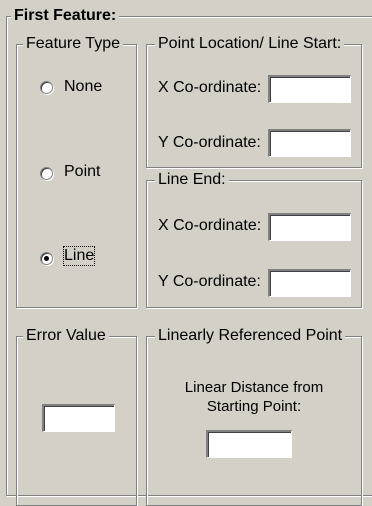 The height and width of the screenshot is (506, 372). I want to click on start-y-label: Y Co-ordinate:, so click(209, 142).